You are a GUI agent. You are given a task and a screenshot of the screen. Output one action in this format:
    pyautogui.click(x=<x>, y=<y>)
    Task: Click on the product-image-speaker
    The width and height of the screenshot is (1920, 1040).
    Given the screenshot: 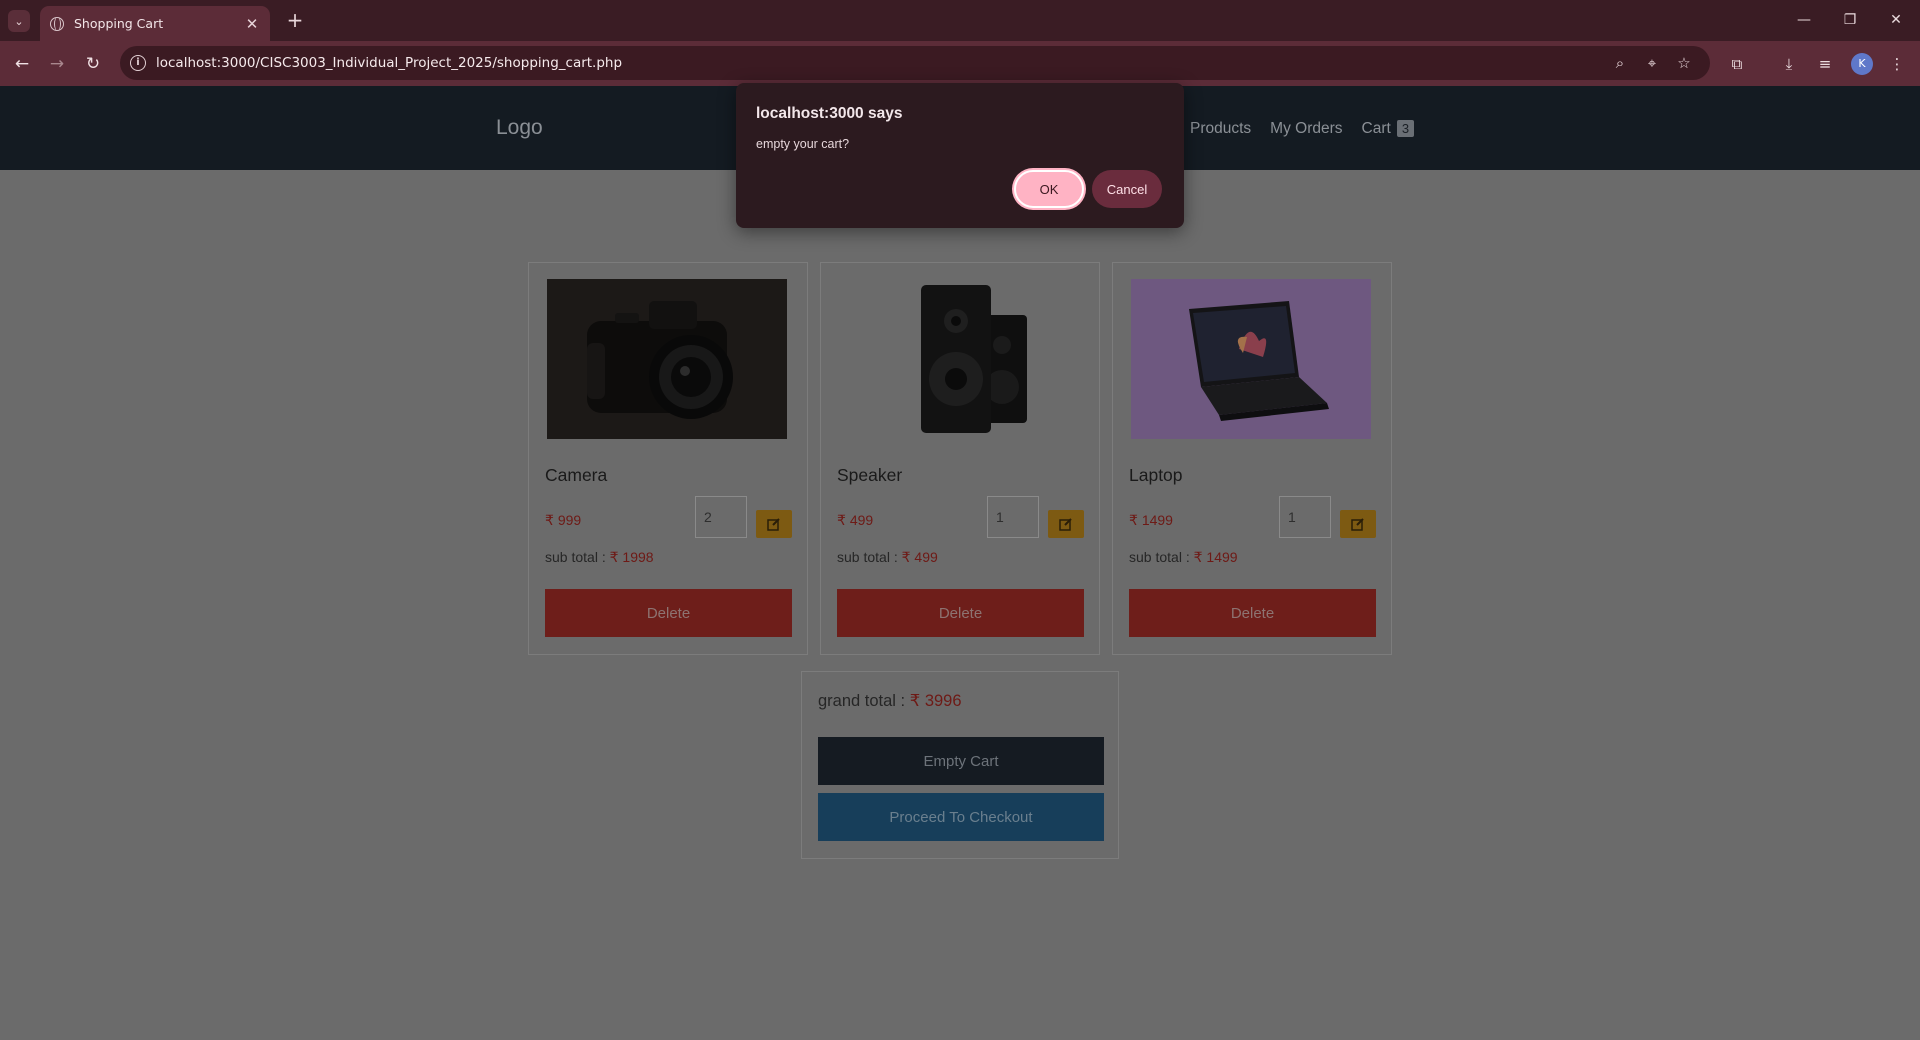 What is the action you would take?
    pyautogui.click(x=959, y=359)
    